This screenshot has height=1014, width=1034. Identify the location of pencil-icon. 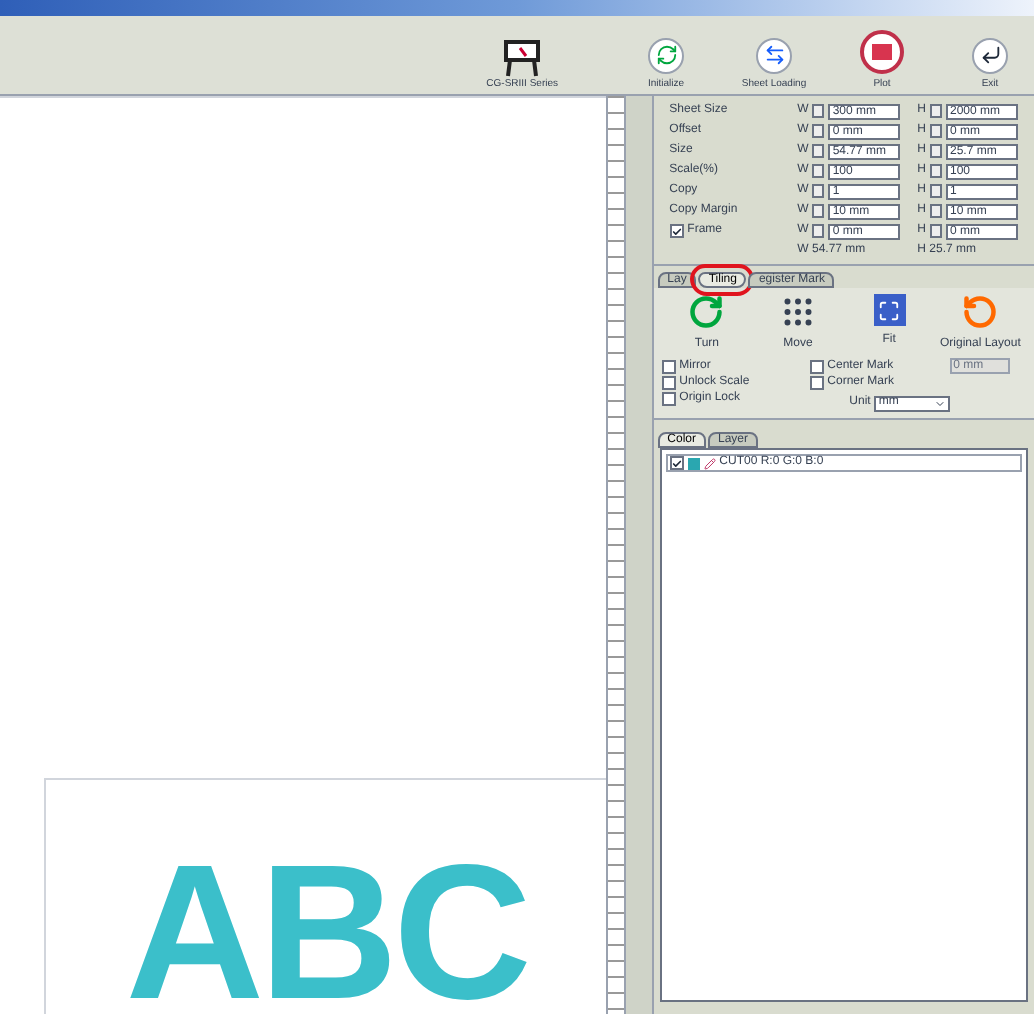
(709, 463).